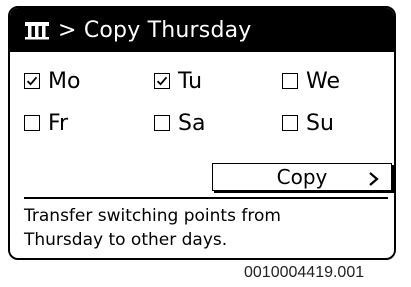 The width and height of the screenshot is (411, 287). I want to click on title-bar: > Copy Thursday, so click(202, 30).